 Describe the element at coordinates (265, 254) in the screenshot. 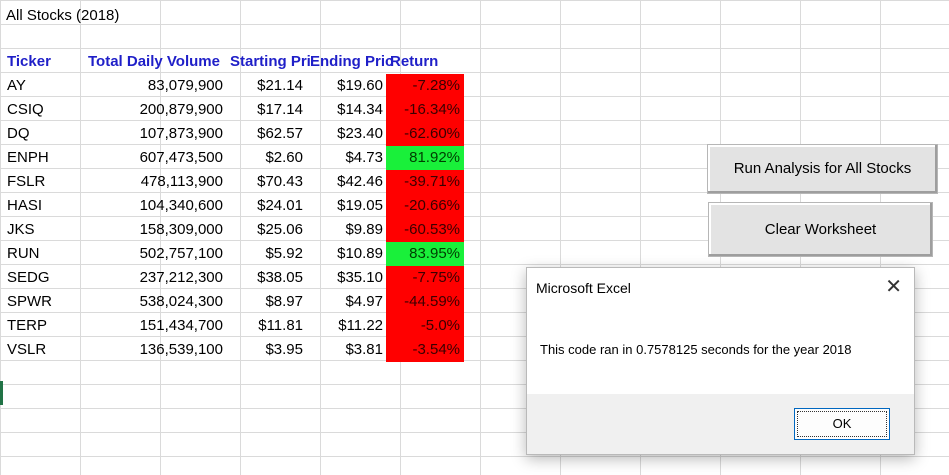

I see `cell-starting-price: $5.92` at that location.